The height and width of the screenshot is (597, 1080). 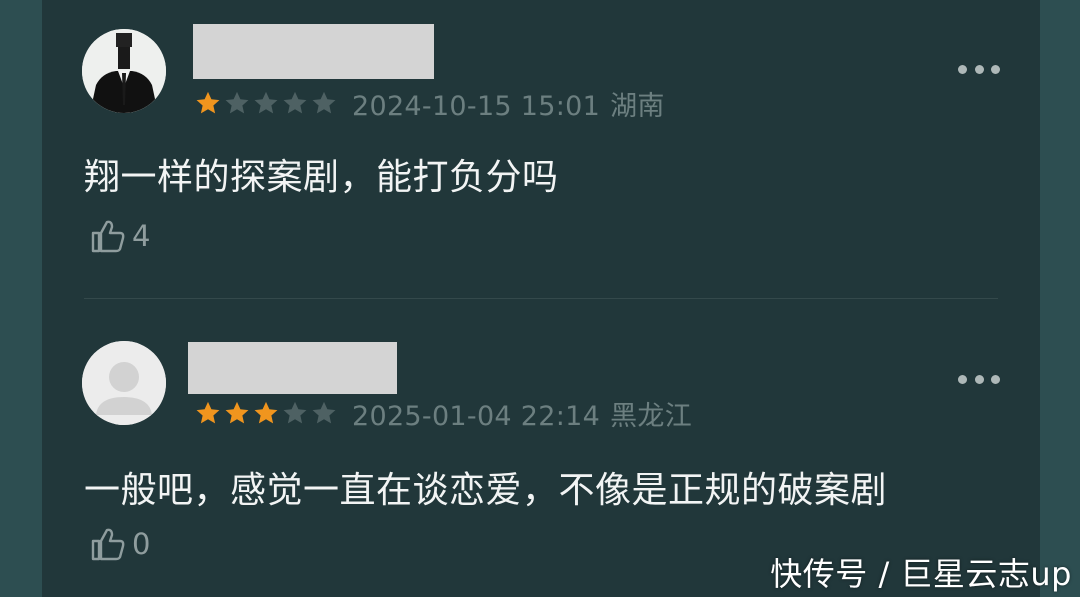 I want to click on comment-location: 湖南, so click(x=637, y=106).